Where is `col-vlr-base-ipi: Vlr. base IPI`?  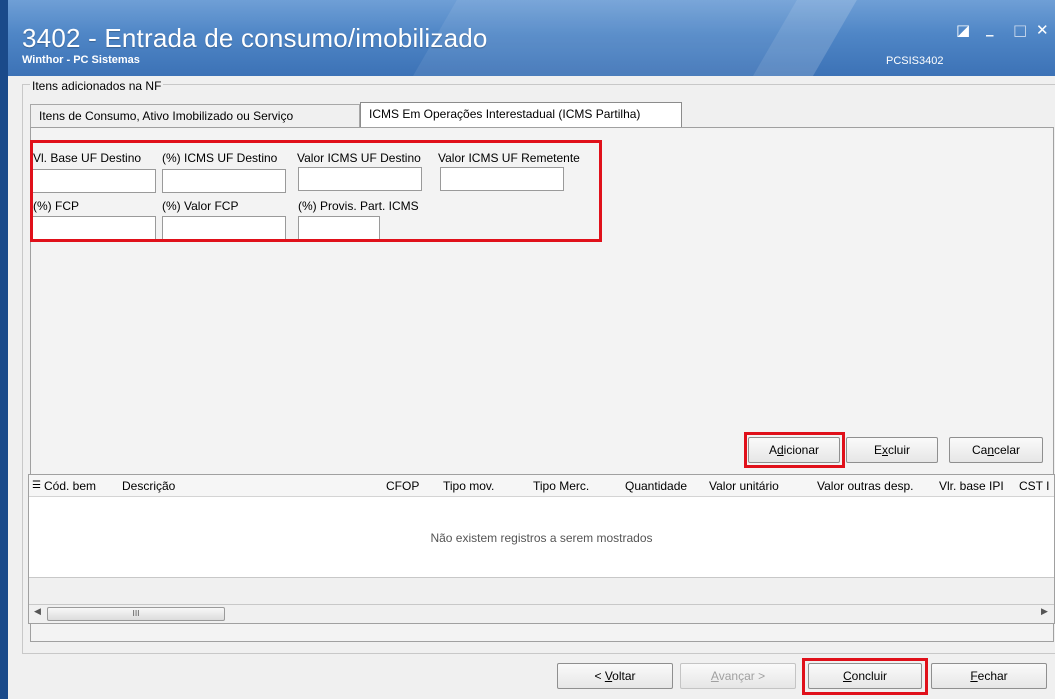
col-vlr-base-ipi: Vlr. base IPI is located at coordinates (971, 486).